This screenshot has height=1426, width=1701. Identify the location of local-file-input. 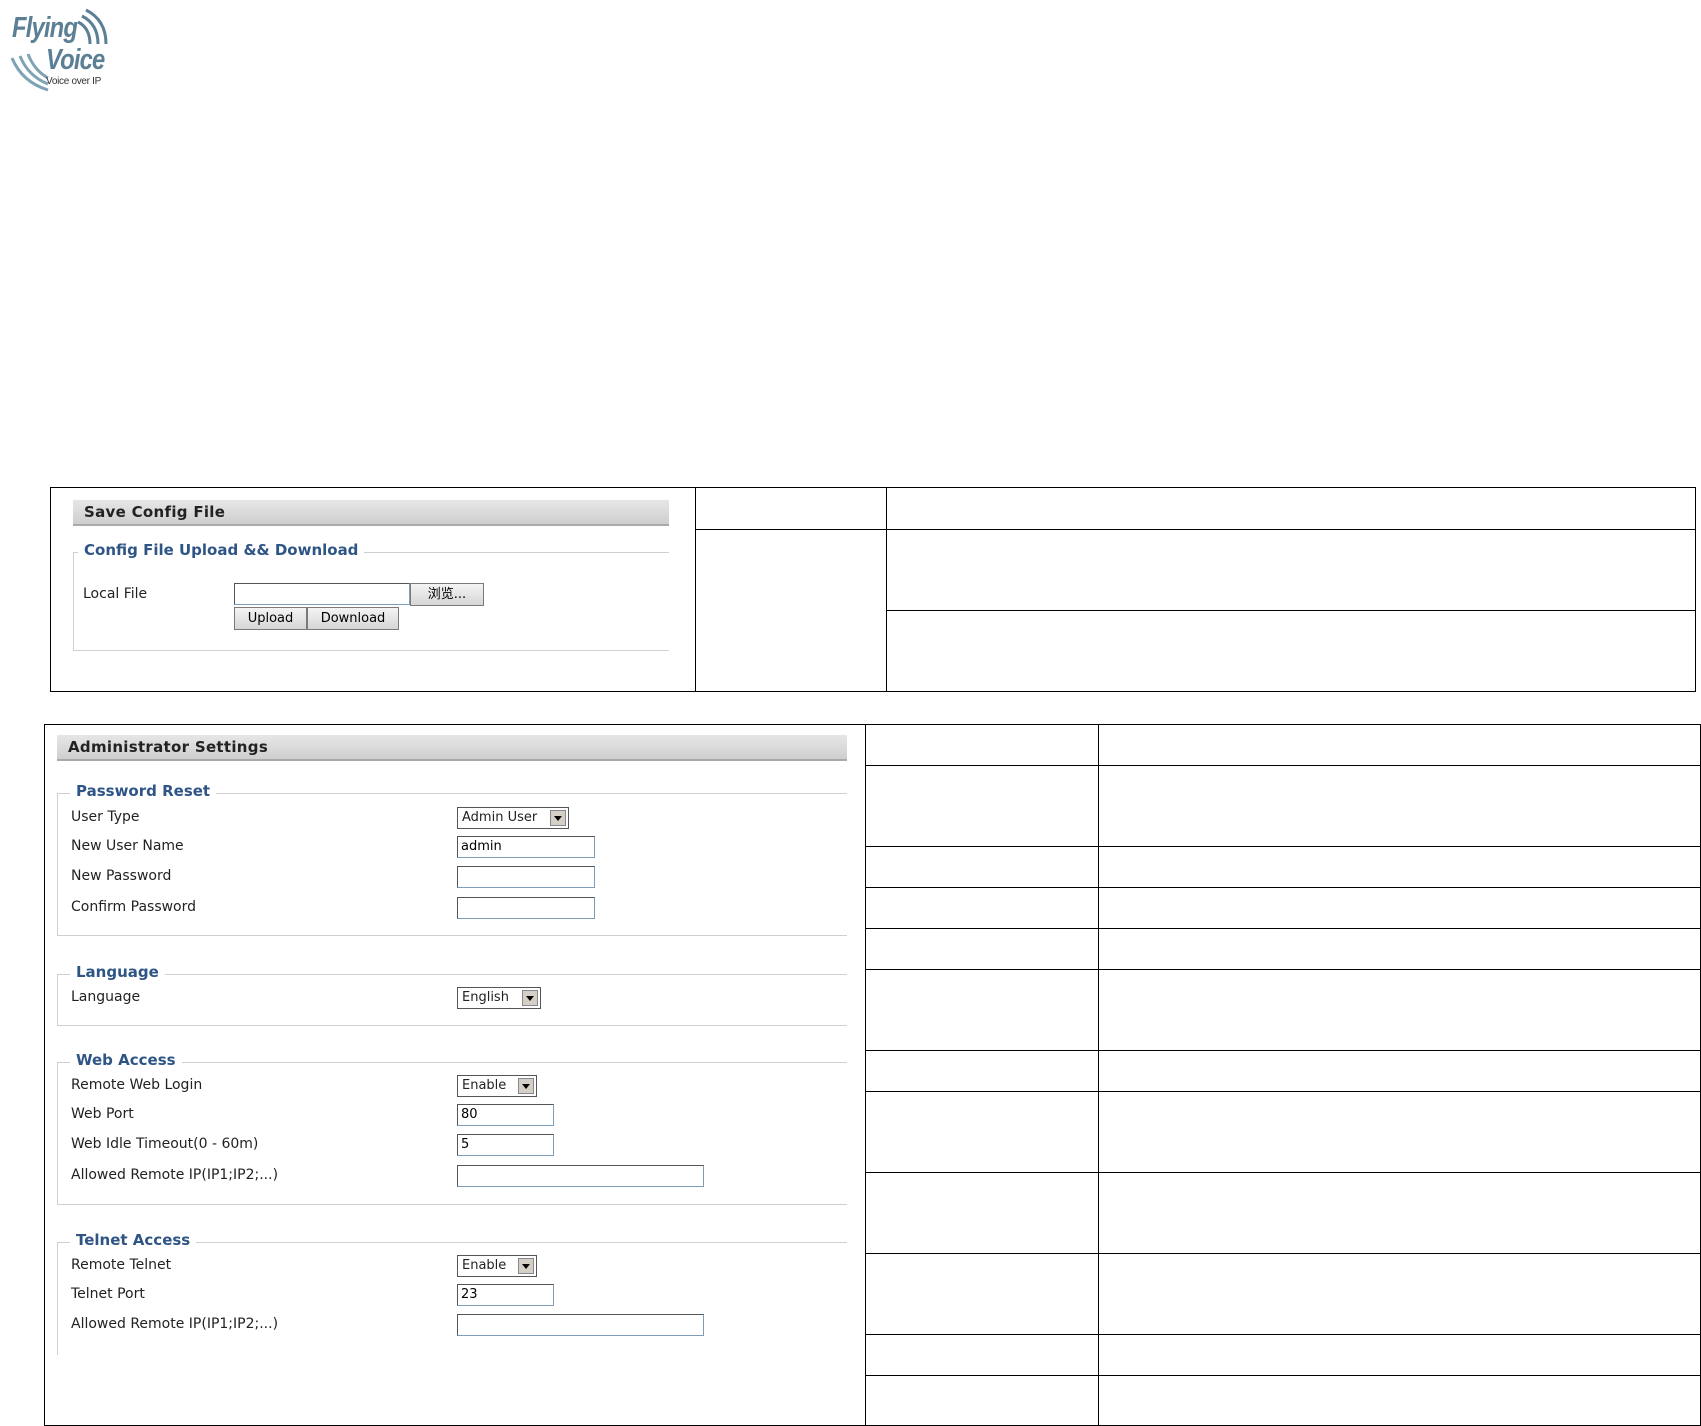
(322, 594).